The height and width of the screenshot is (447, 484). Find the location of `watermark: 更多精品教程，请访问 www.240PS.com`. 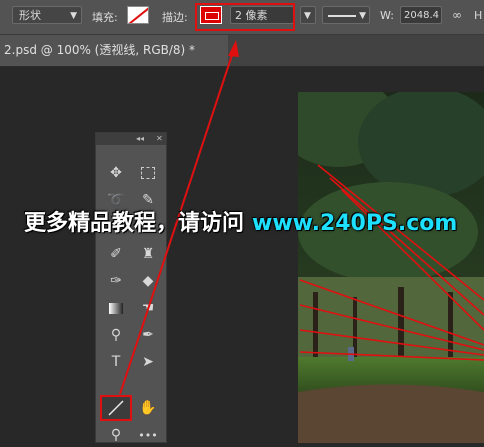

watermark: 更多精品教程，请访问 www.240PS.com is located at coordinates (240, 221).